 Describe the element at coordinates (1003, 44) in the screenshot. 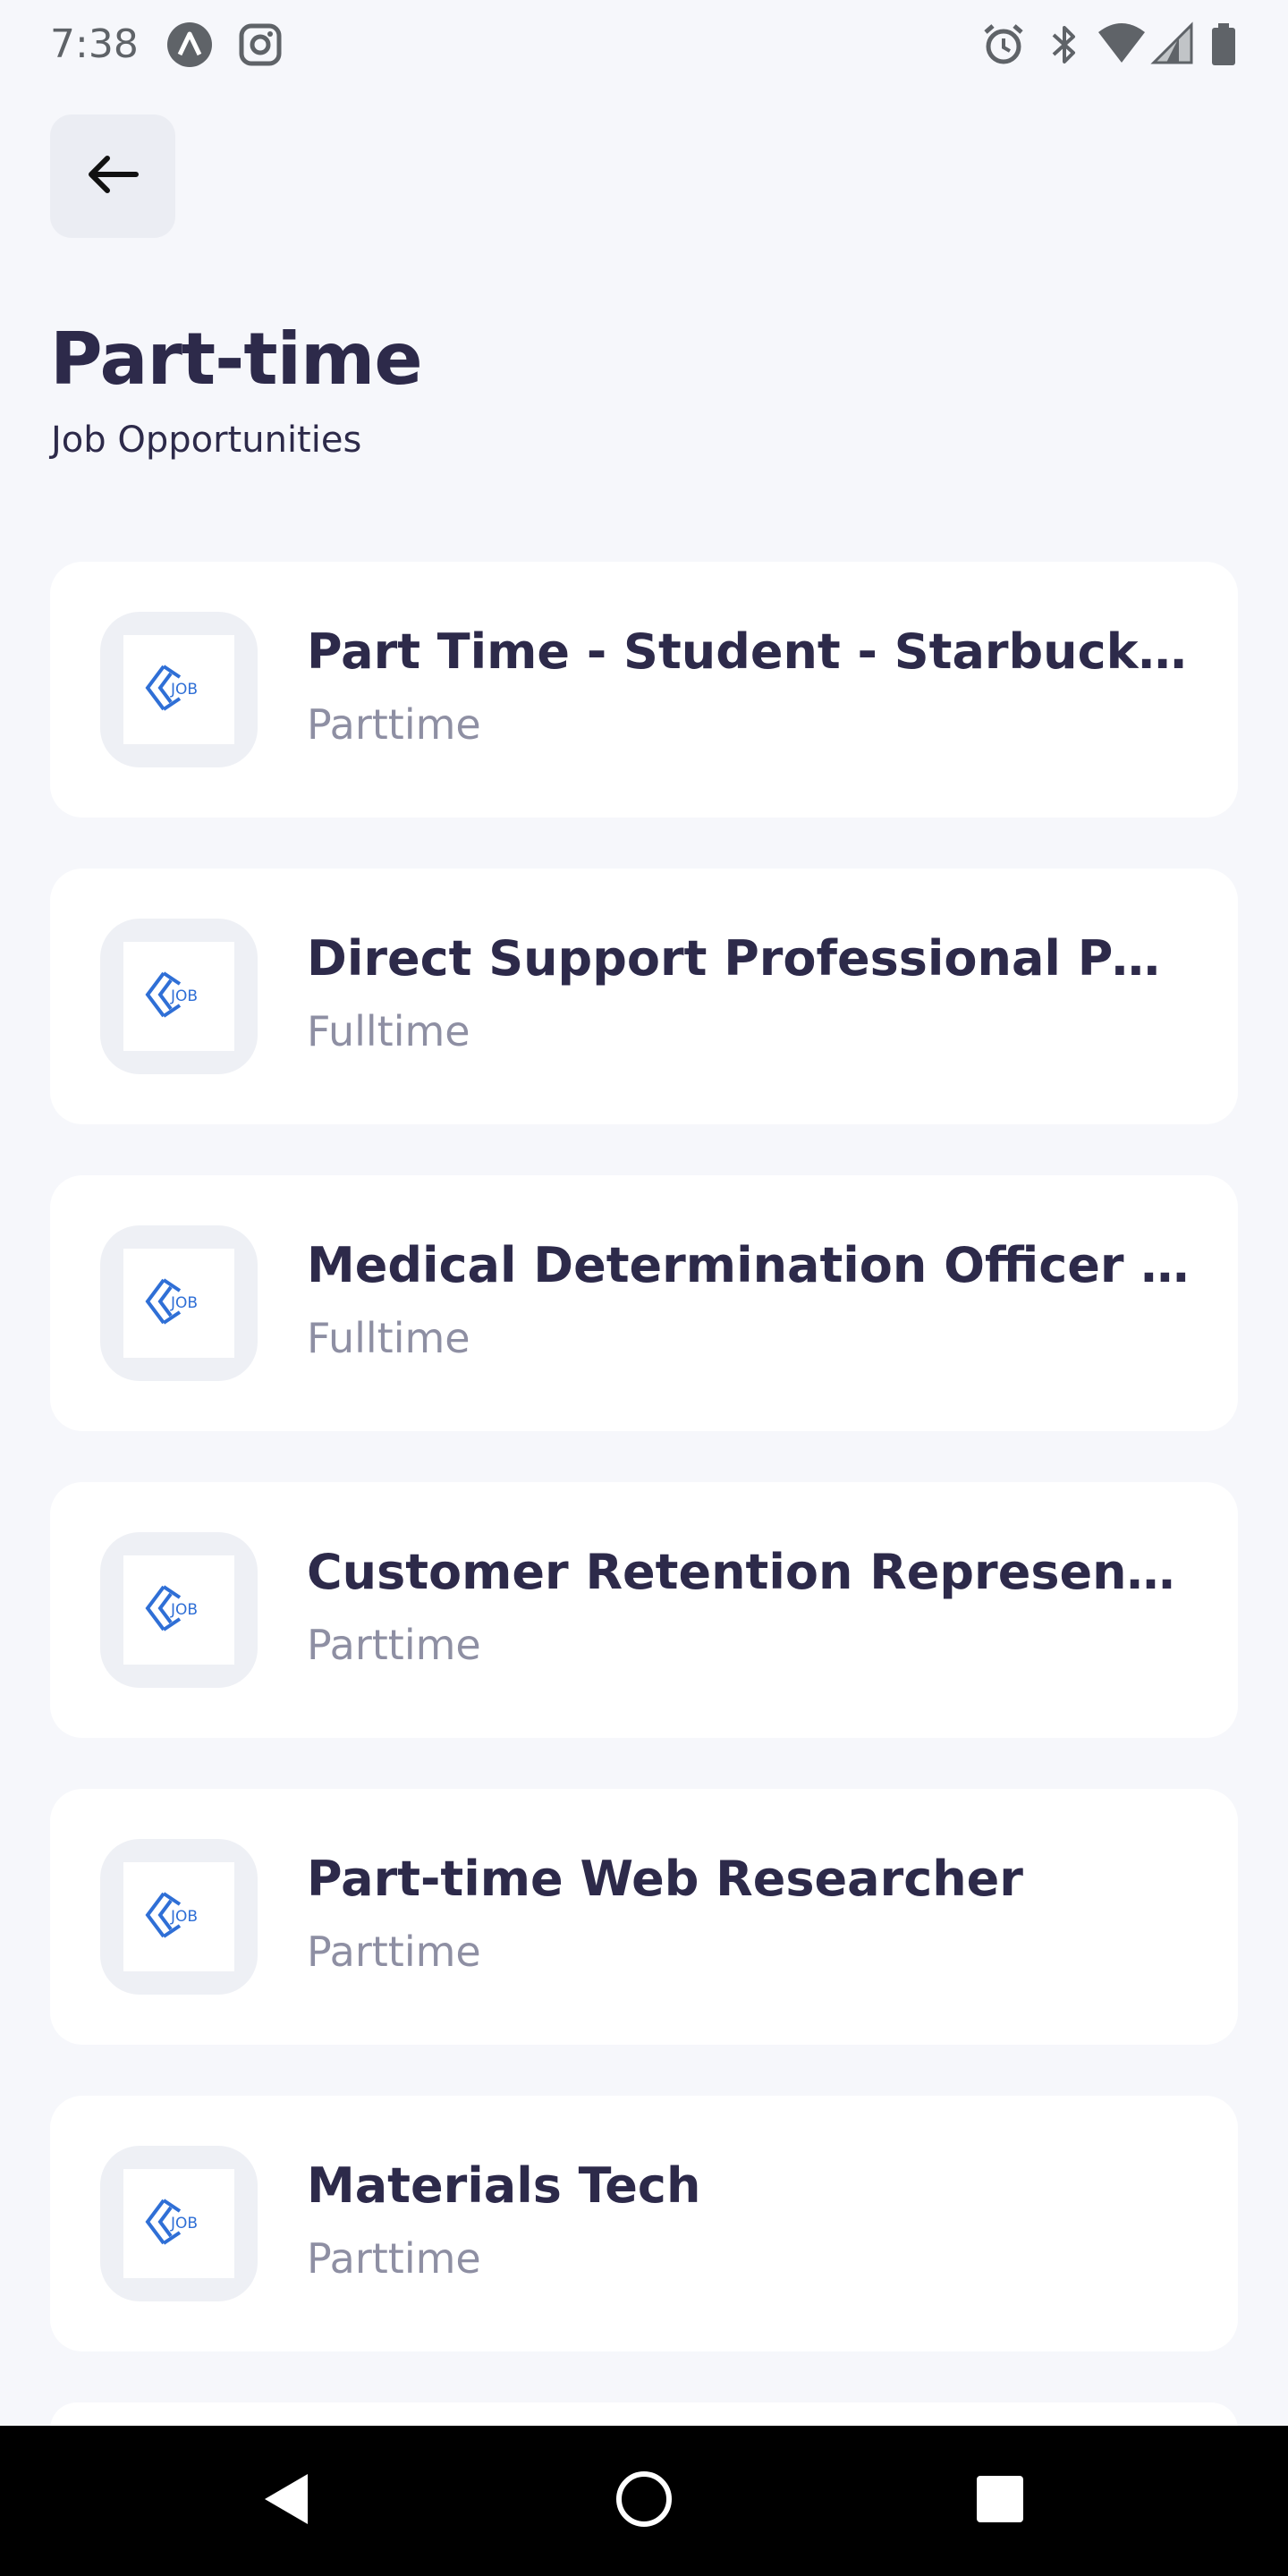

I see `alarm-icon` at that location.